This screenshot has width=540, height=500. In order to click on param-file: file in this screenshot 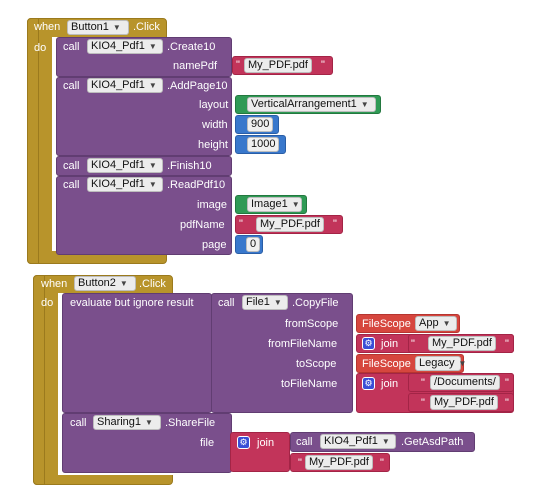, I will do `click(207, 443)`.